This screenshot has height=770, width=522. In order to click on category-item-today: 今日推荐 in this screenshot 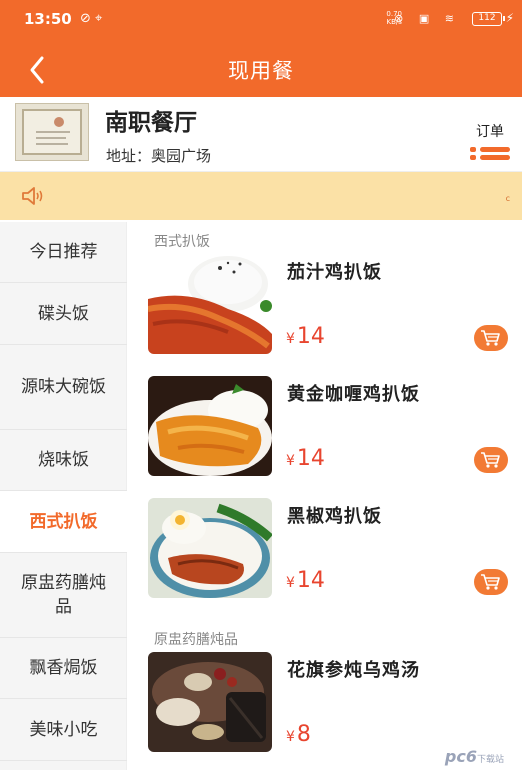, I will do `click(63, 252)`.